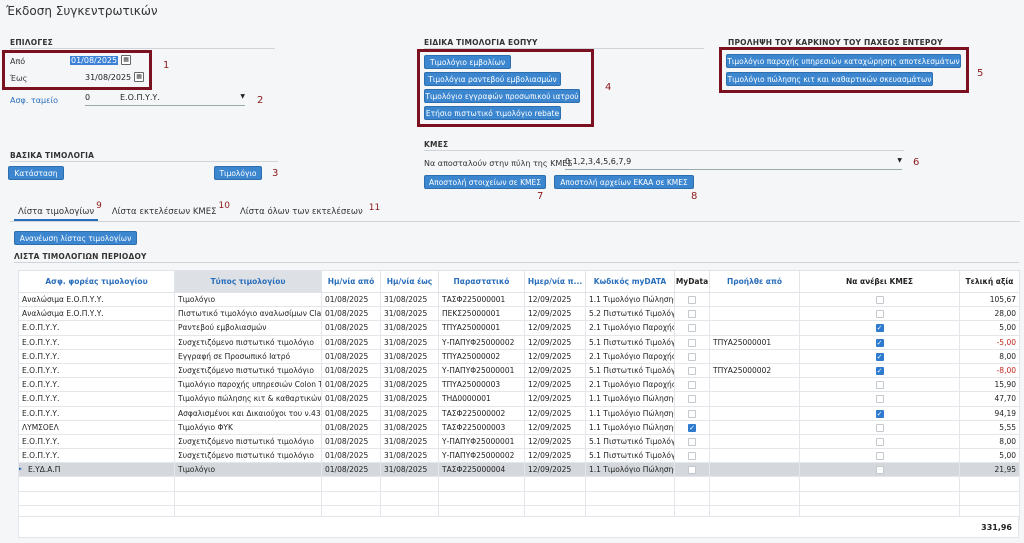  What do you see at coordinates (754, 281) in the screenshot?
I see `col-header-origin: Προήλθε από` at bounding box center [754, 281].